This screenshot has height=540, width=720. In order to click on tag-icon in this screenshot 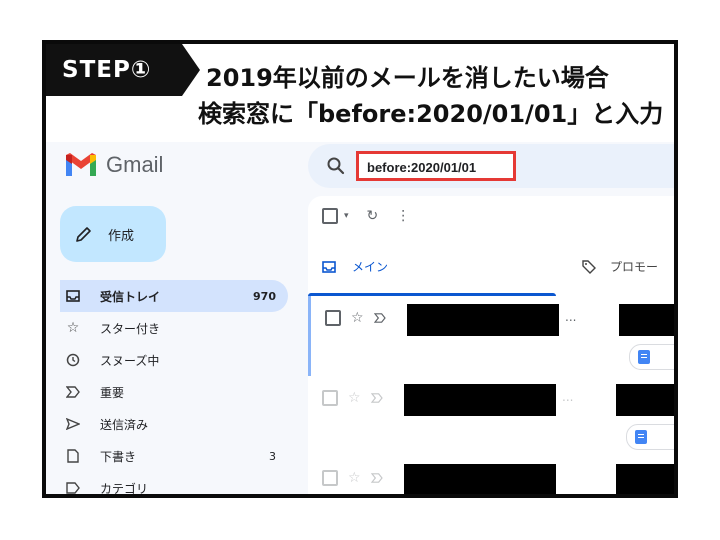, I will do `click(589, 266)`.